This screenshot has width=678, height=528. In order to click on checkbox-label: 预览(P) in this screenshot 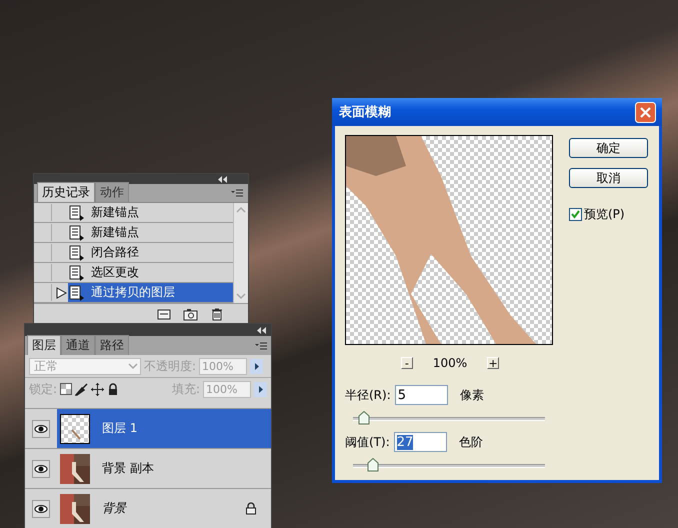, I will do `click(604, 214)`.